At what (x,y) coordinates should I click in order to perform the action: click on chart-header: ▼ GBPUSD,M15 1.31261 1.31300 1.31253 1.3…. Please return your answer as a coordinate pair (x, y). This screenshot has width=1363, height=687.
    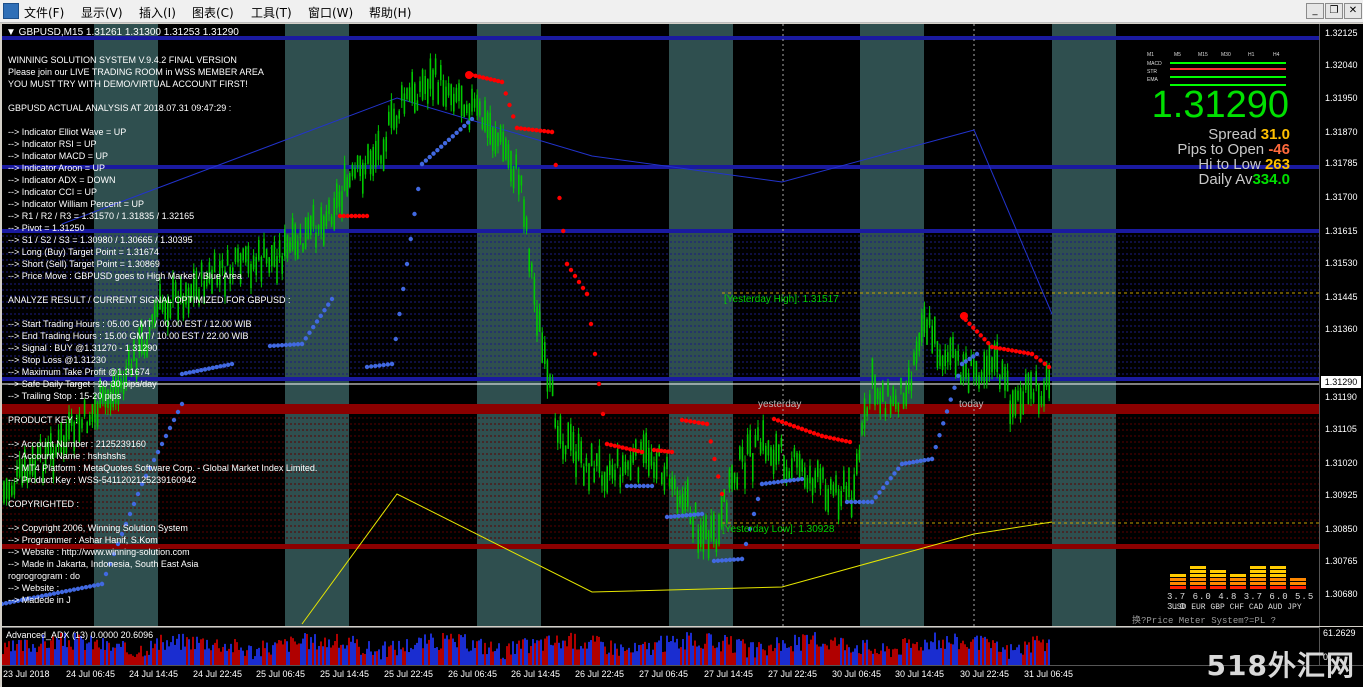
    Looking at the image, I should click on (122, 32).